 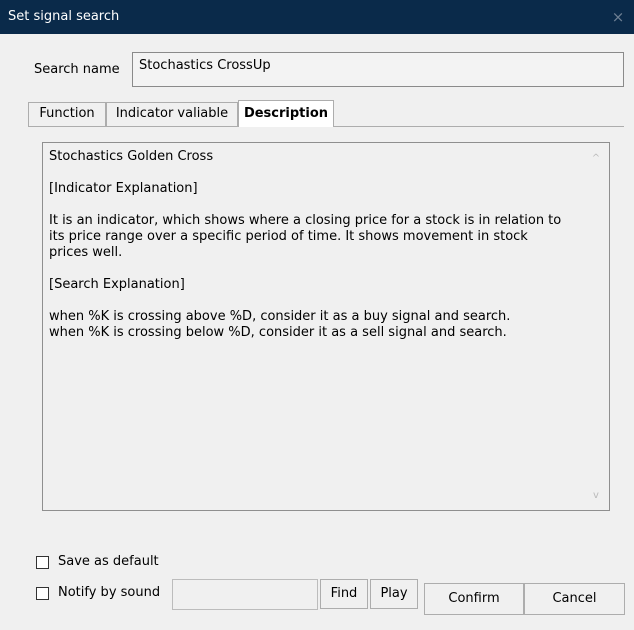 I want to click on tab-description: Description, so click(x=286, y=113).